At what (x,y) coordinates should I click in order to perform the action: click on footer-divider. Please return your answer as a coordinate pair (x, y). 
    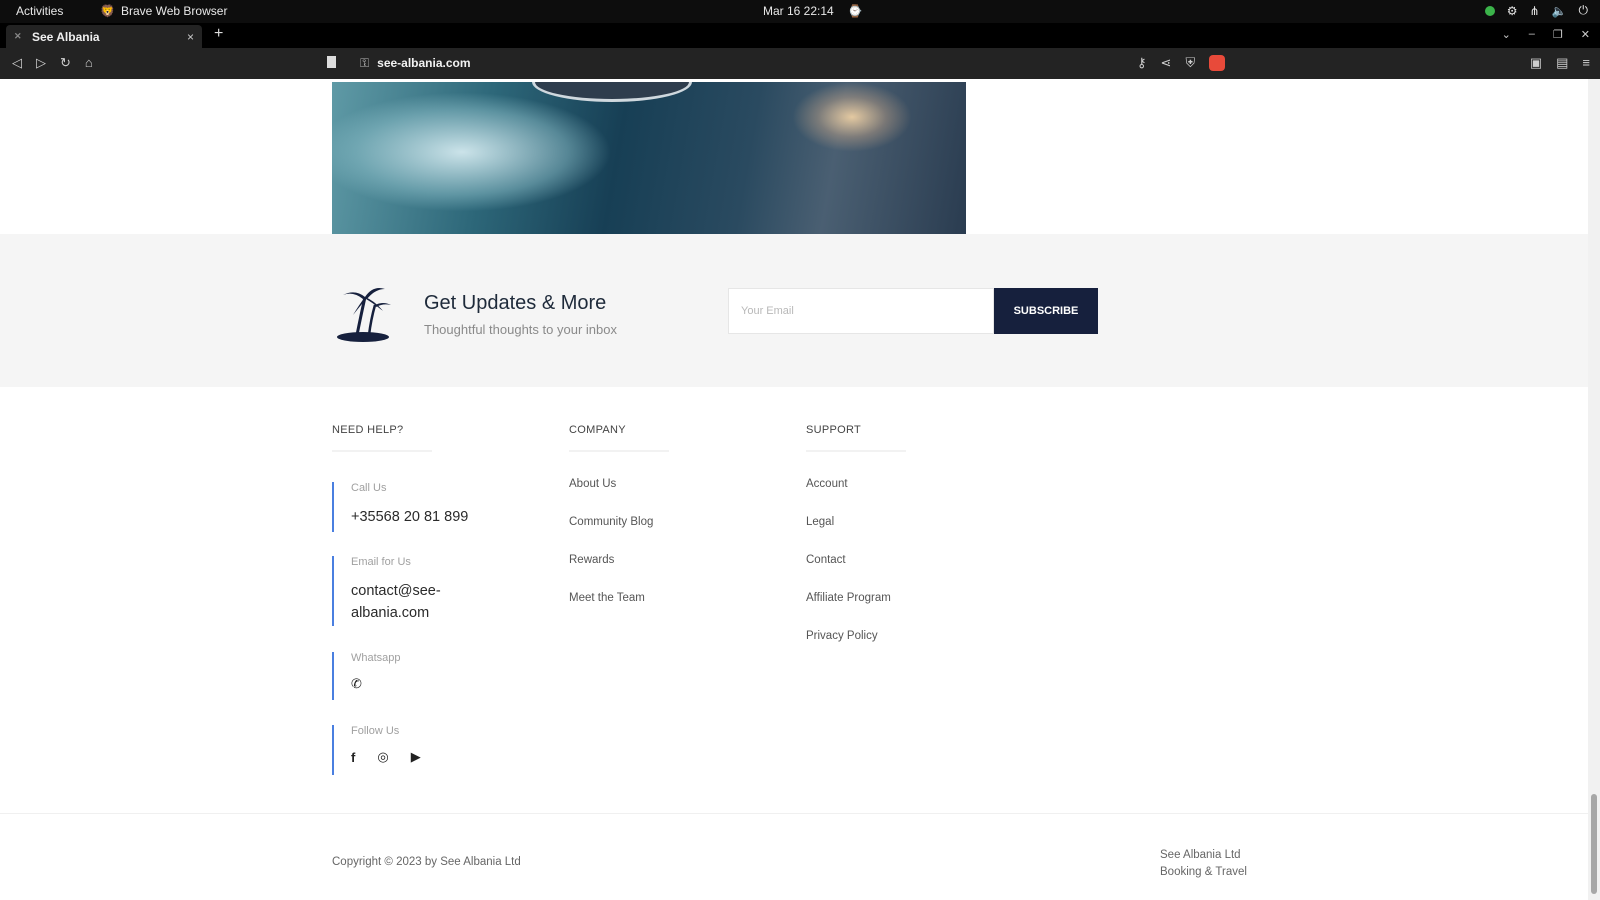
    Looking at the image, I should click on (794, 813).